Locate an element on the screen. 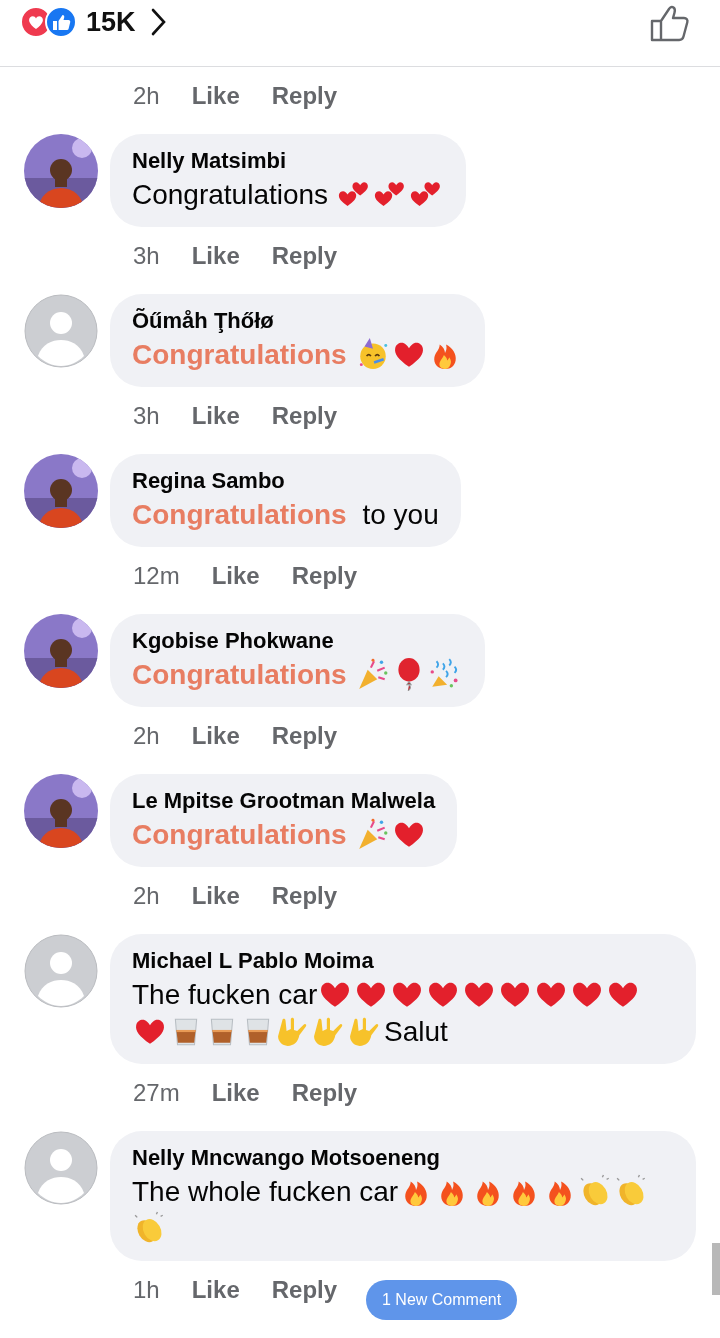 This screenshot has width=720, height=1338. commenter-name: Le Mpitse Grootman Malwela is located at coordinates (284, 801).